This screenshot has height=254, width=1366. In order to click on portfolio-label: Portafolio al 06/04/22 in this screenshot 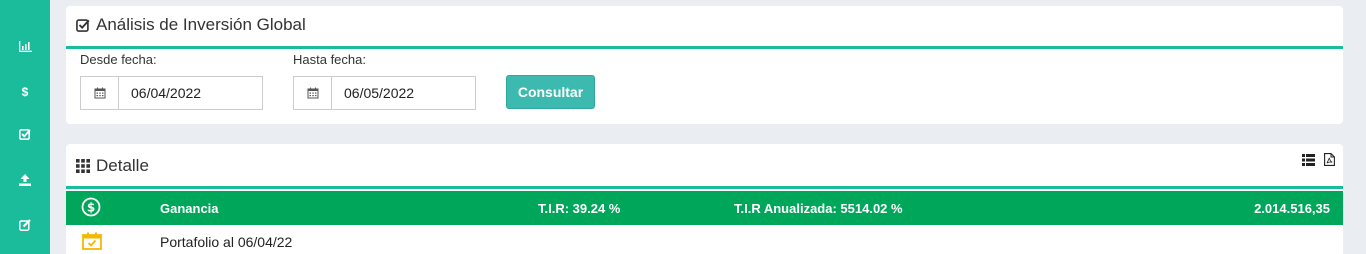, I will do `click(226, 242)`.